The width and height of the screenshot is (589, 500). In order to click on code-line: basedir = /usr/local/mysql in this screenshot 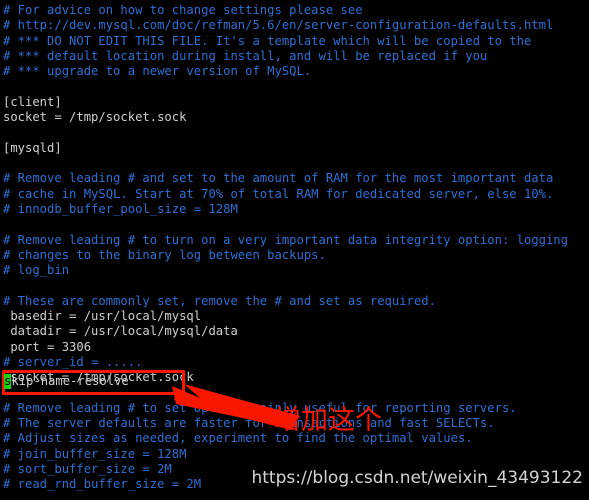, I will do `click(102, 316)`.